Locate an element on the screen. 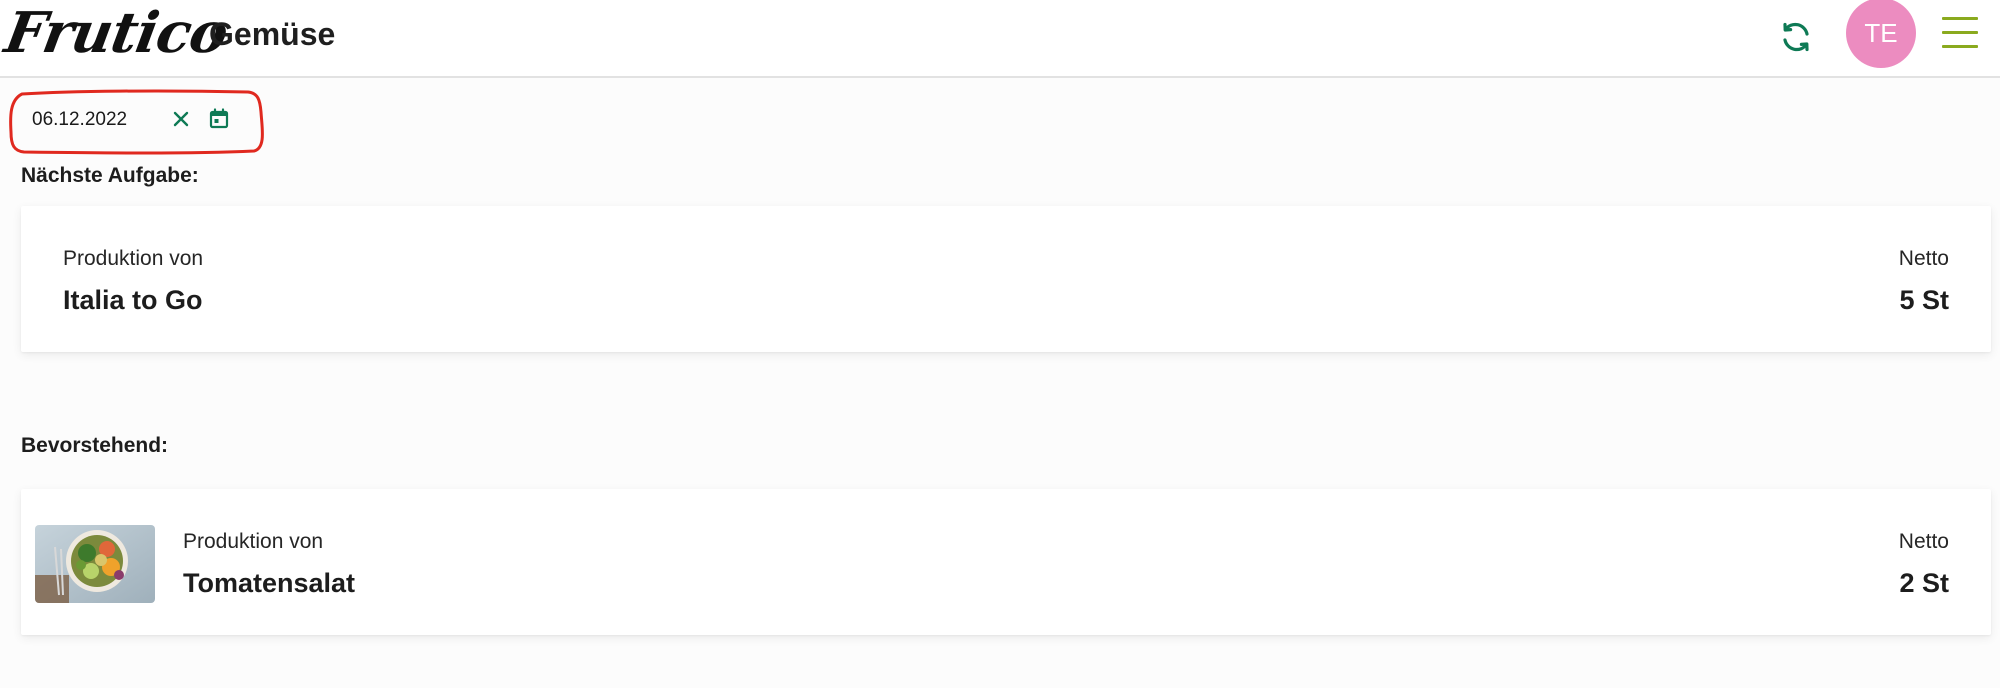 This screenshot has width=2000, height=688. date-field: 06.12.2022 is located at coordinates (79, 120).